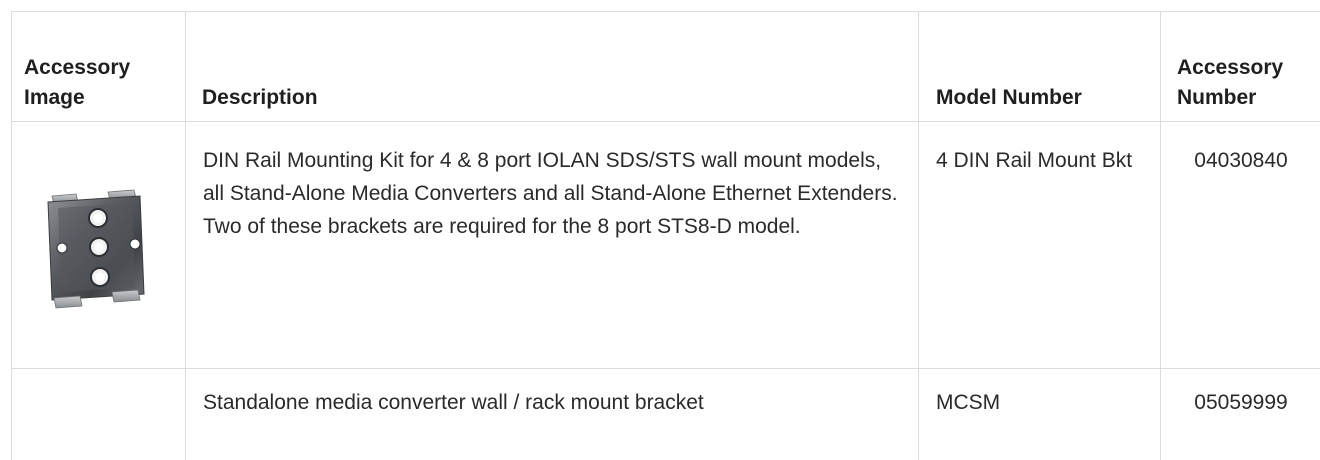  I want to click on header-description: Description, so click(260, 97).